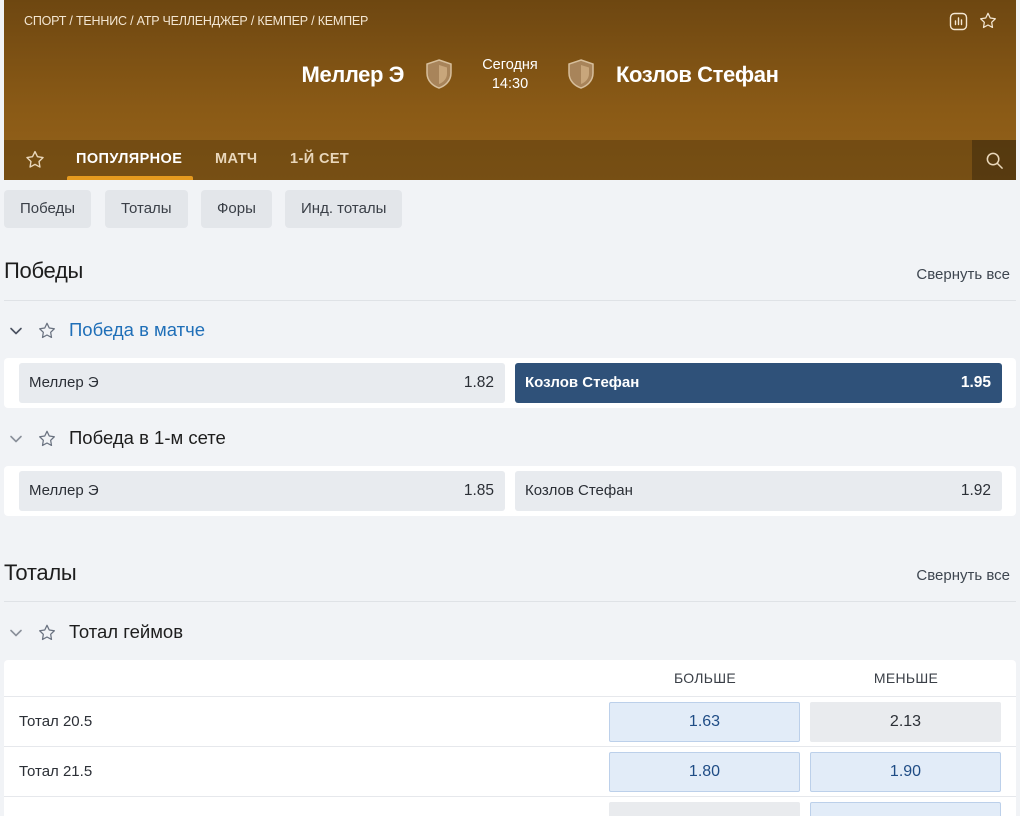  Describe the element at coordinates (510, 65) in the screenshot. I see `match-date: Сегодня` at that location.